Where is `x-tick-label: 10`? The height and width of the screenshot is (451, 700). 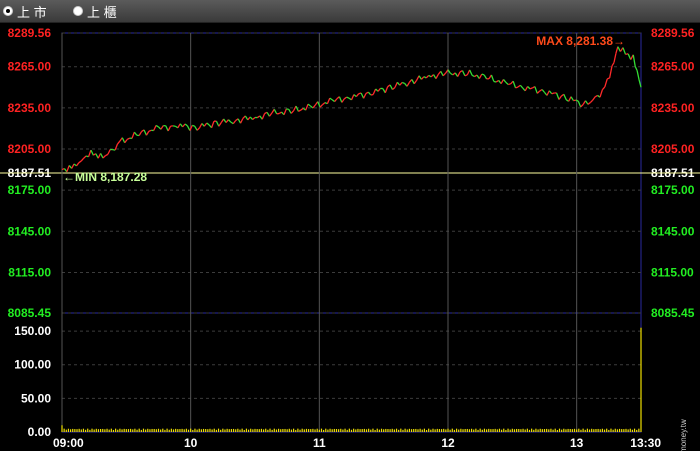
x-tick-label: 10 is located at coordinates (191, 443).